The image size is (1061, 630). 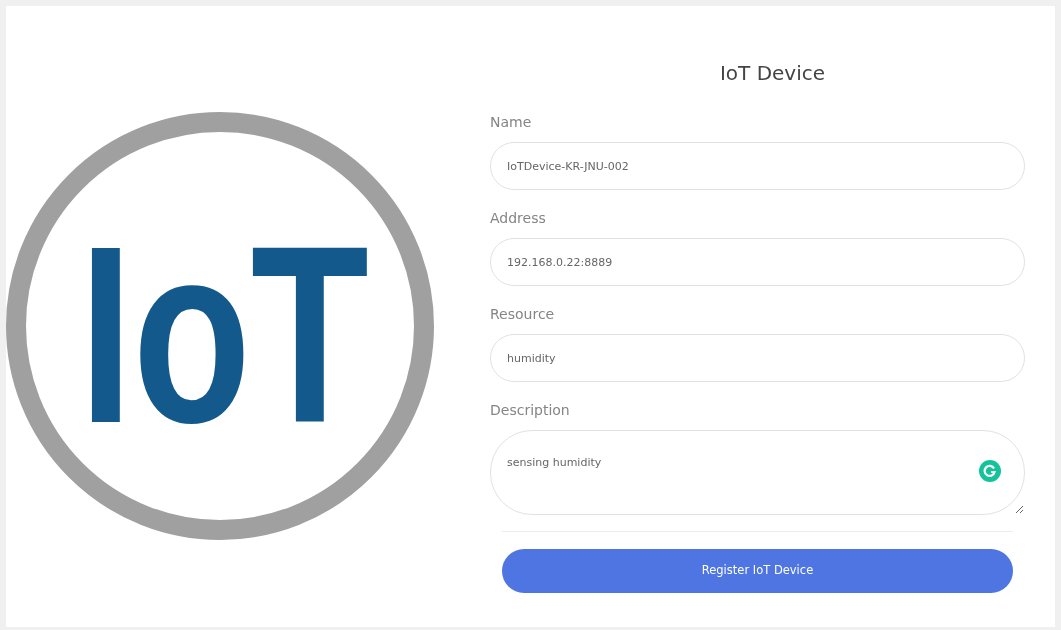 I want to click on register-button: Register IoT Device, so click(x=757, y=571).